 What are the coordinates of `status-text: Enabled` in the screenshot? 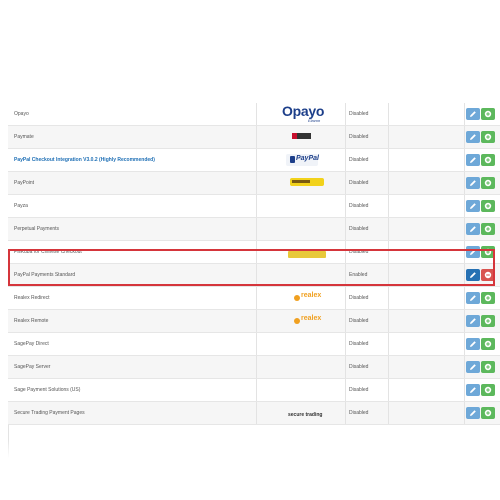 It's located at (358, 275).